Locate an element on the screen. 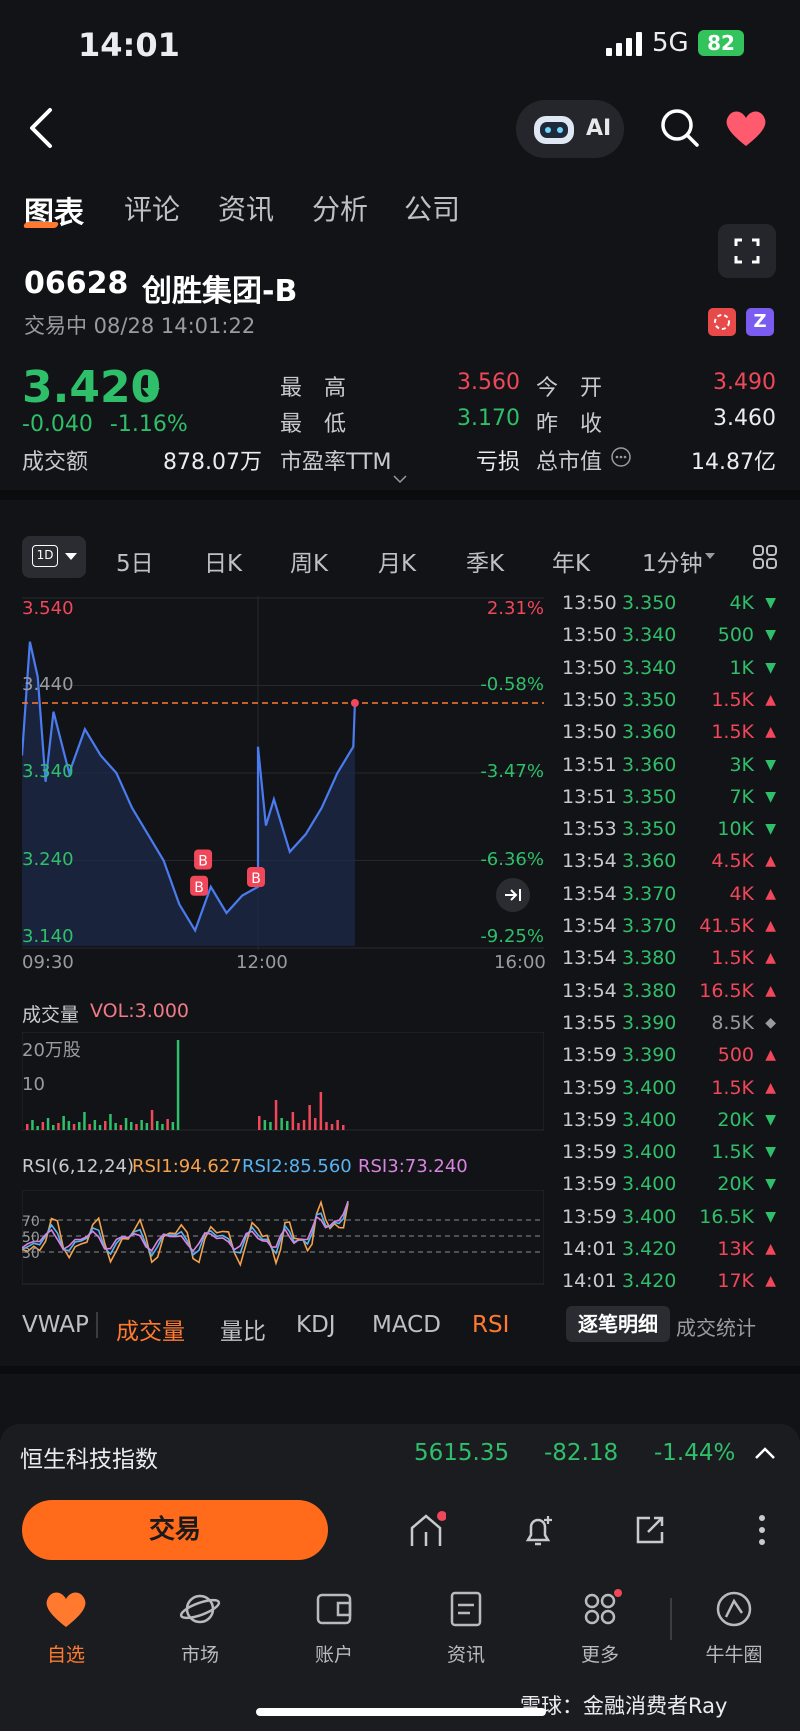  period-1d-label: 1D is located at coordinates (45, 556).